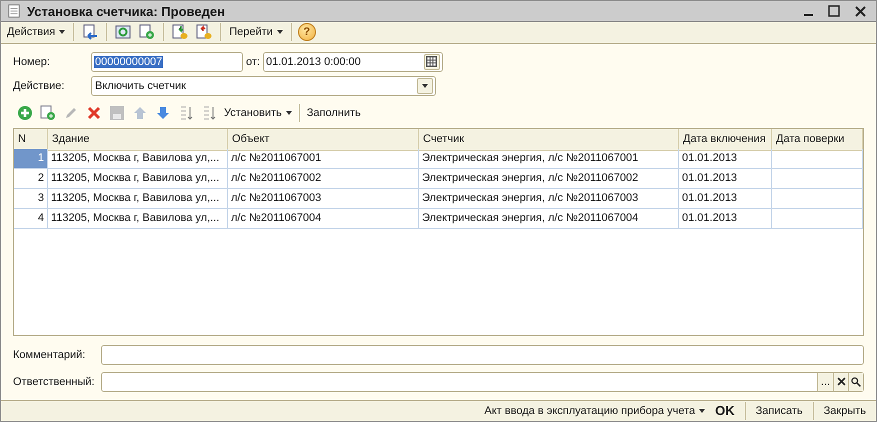 The height and width of the screenshot is (422, 877). What do you see at coordinates (834, 11) in the screenshot?
I see `maximize-icon` at bounding box center [834, 11].